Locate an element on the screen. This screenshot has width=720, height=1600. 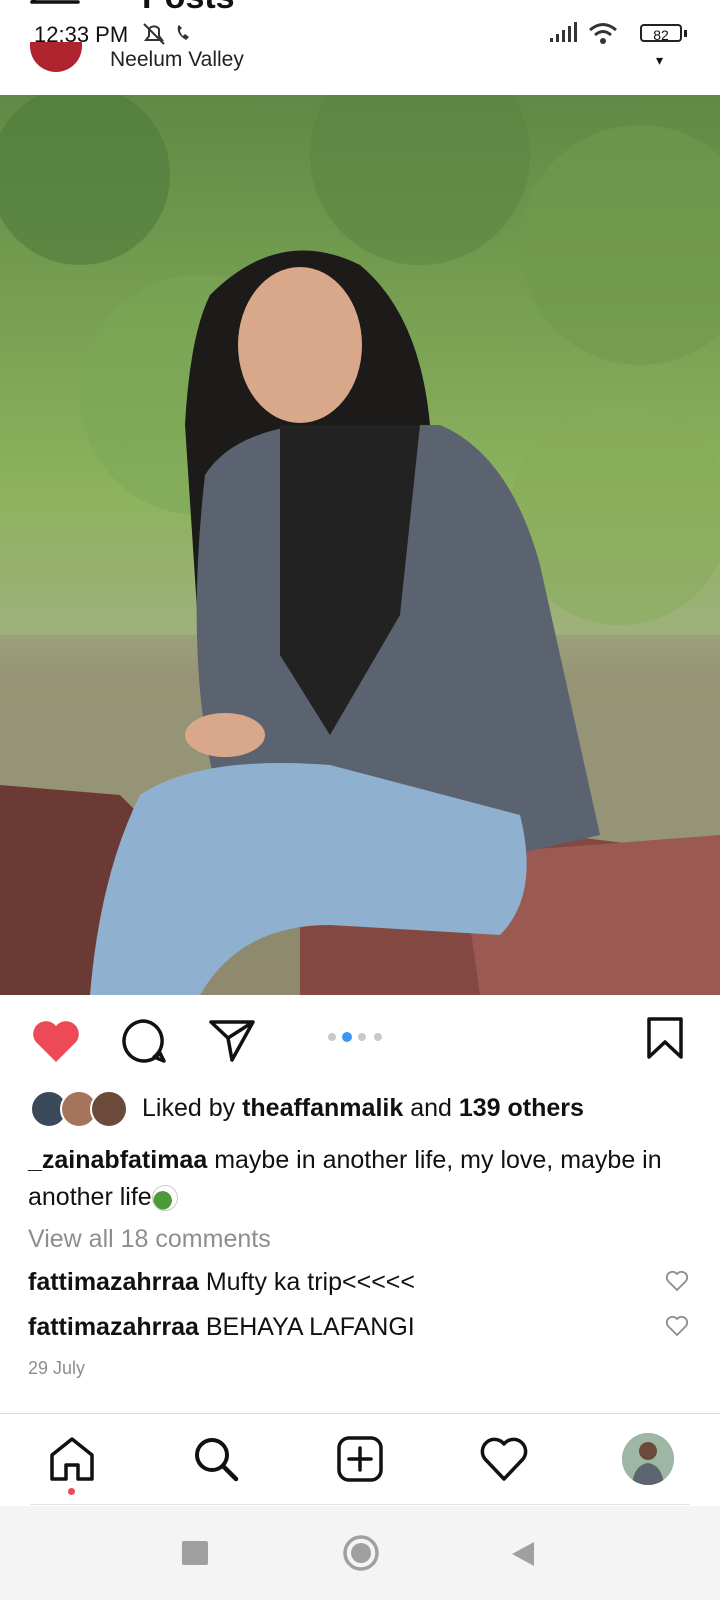
caption-username: _zainabfatimaa is located at coordinates (117, 1160).